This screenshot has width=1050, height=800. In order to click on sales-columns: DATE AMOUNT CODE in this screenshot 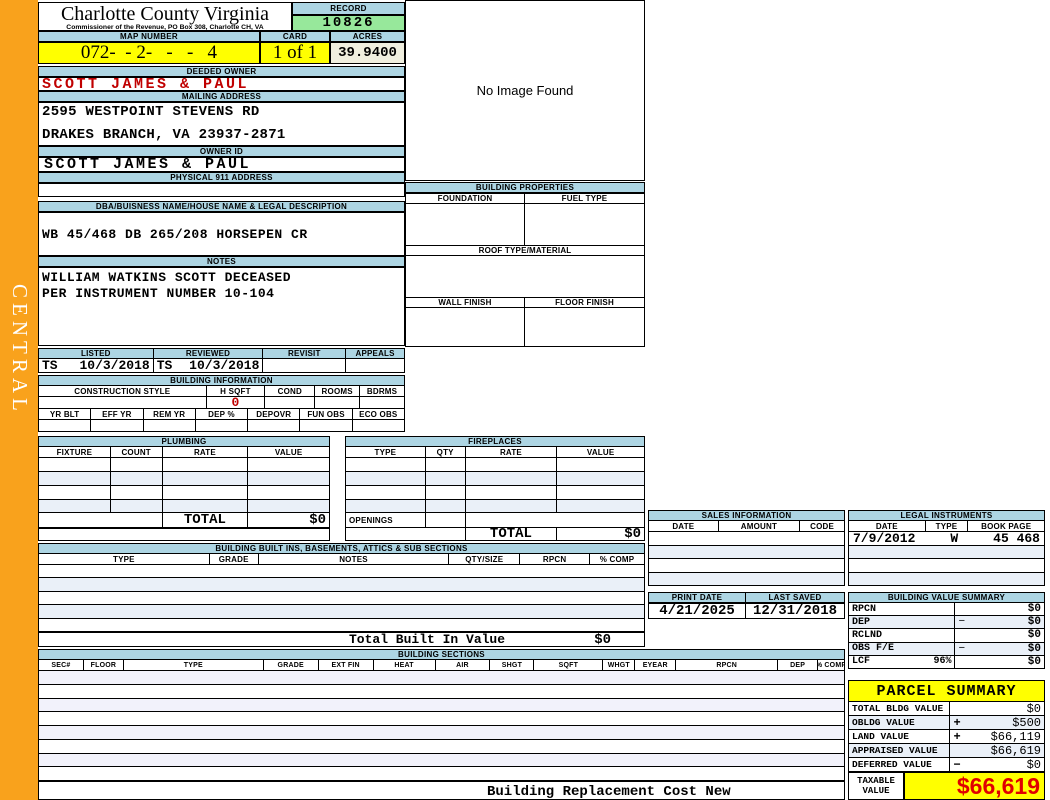, I will do `click(746, 526)`.